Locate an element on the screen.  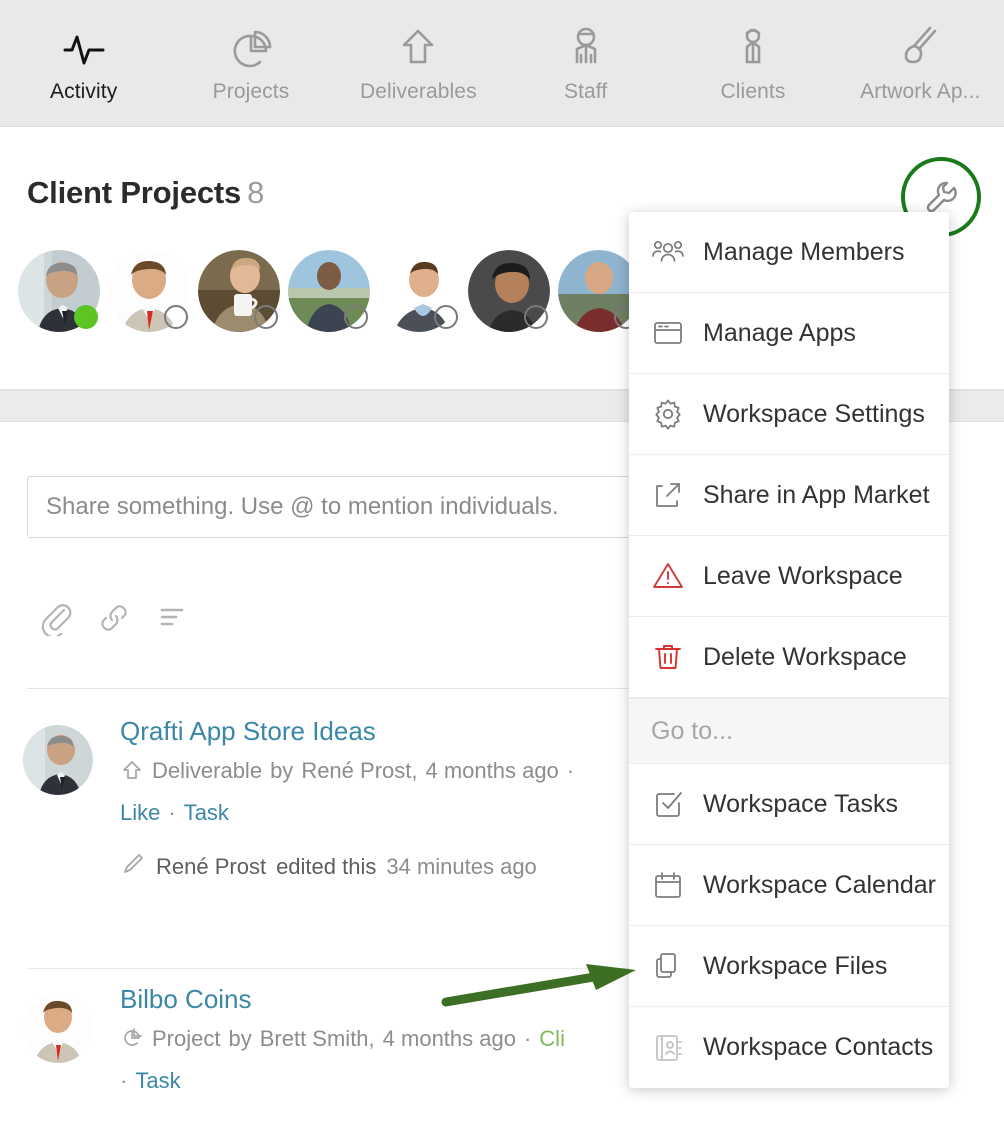
edit-time: 34 minutes ago is located at coordinates (461, 866).